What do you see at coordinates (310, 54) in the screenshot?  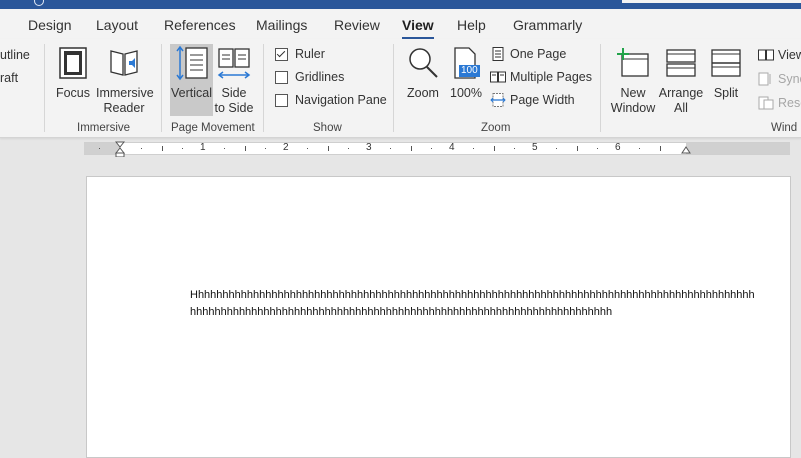 I see `ruler-label: Ruler` at bounding box center [310, 54].